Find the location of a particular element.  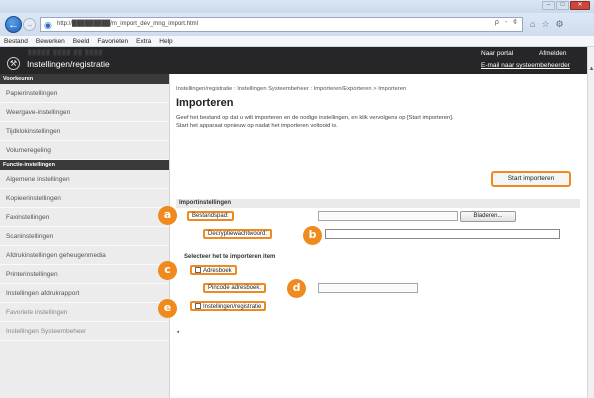

callout-marker-c: c is located at coordinates (167, 270).